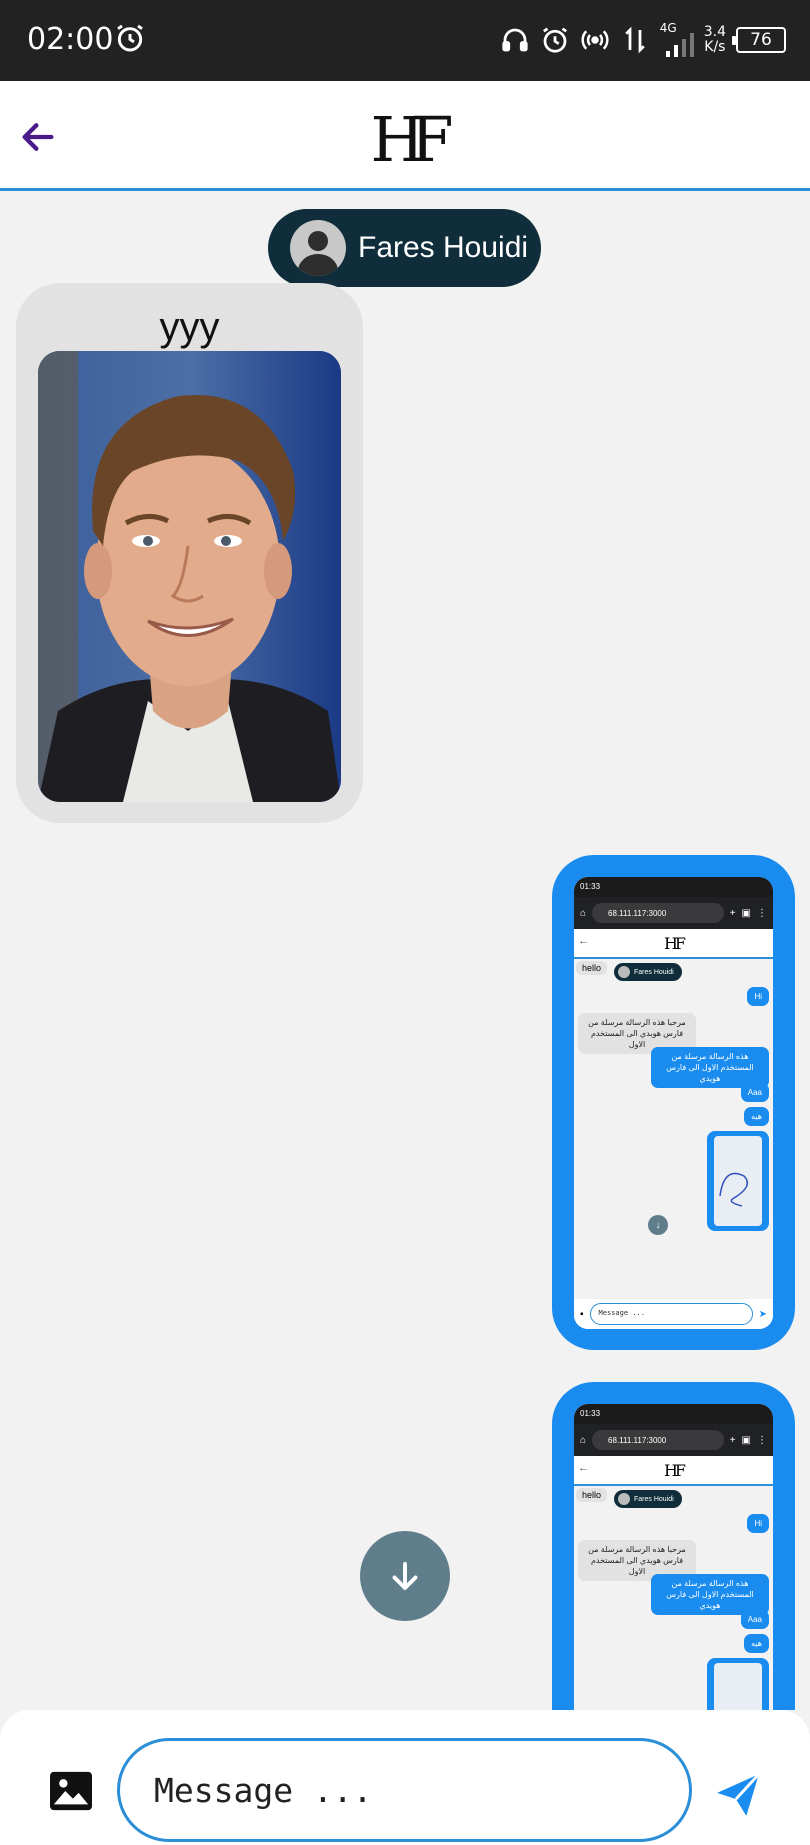 Image resolution: width=810 pixels, height=1845 pixels. What do you see at coordinates (714, 32) in the screenshot?
I see `speed-value: 3.4` at bounding box center [714, 32].